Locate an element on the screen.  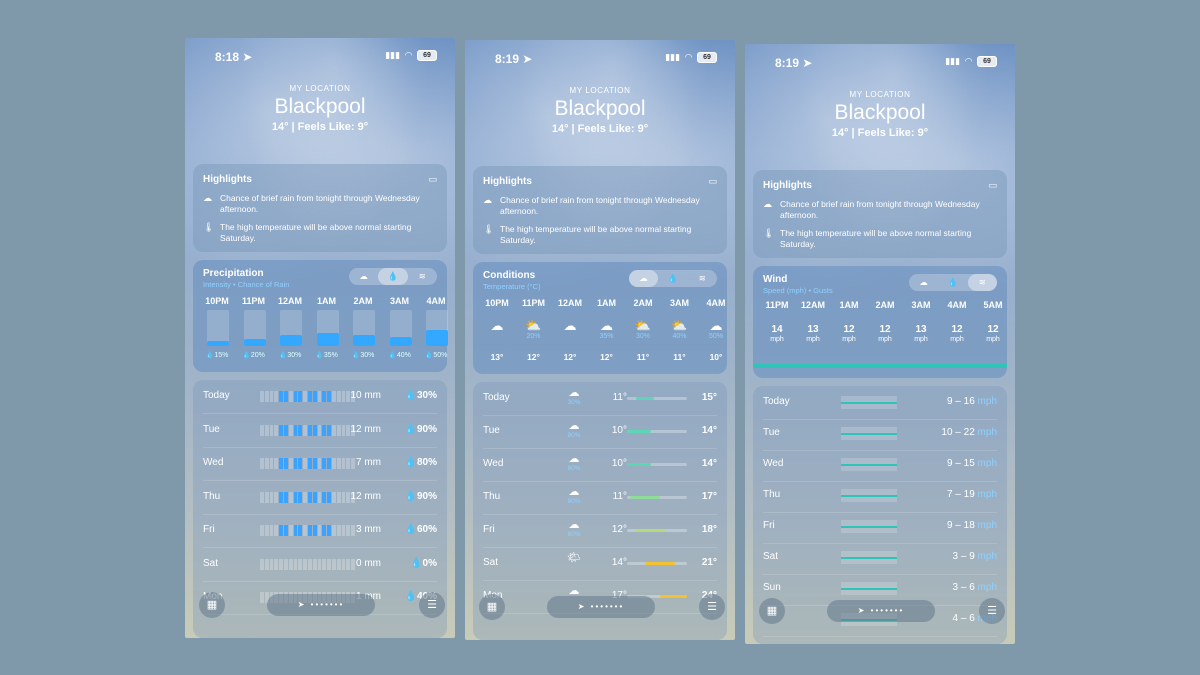
hour-column: 4AM 💧50% is located at coordinates (436, 331).